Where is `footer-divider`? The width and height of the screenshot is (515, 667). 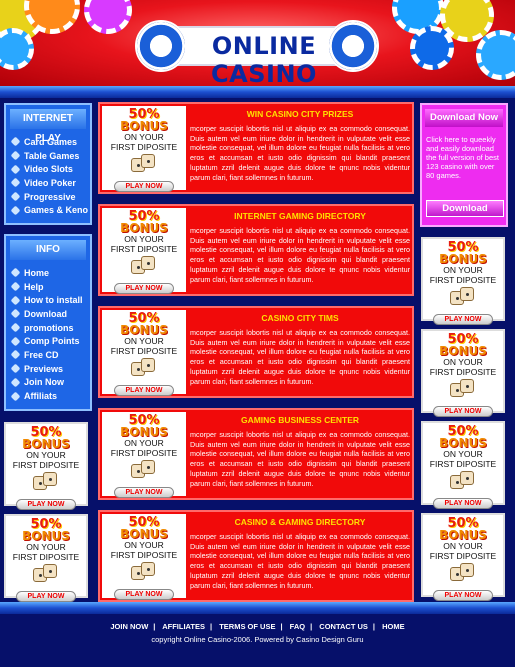
footer-divider is located at coordinates (257, 608).